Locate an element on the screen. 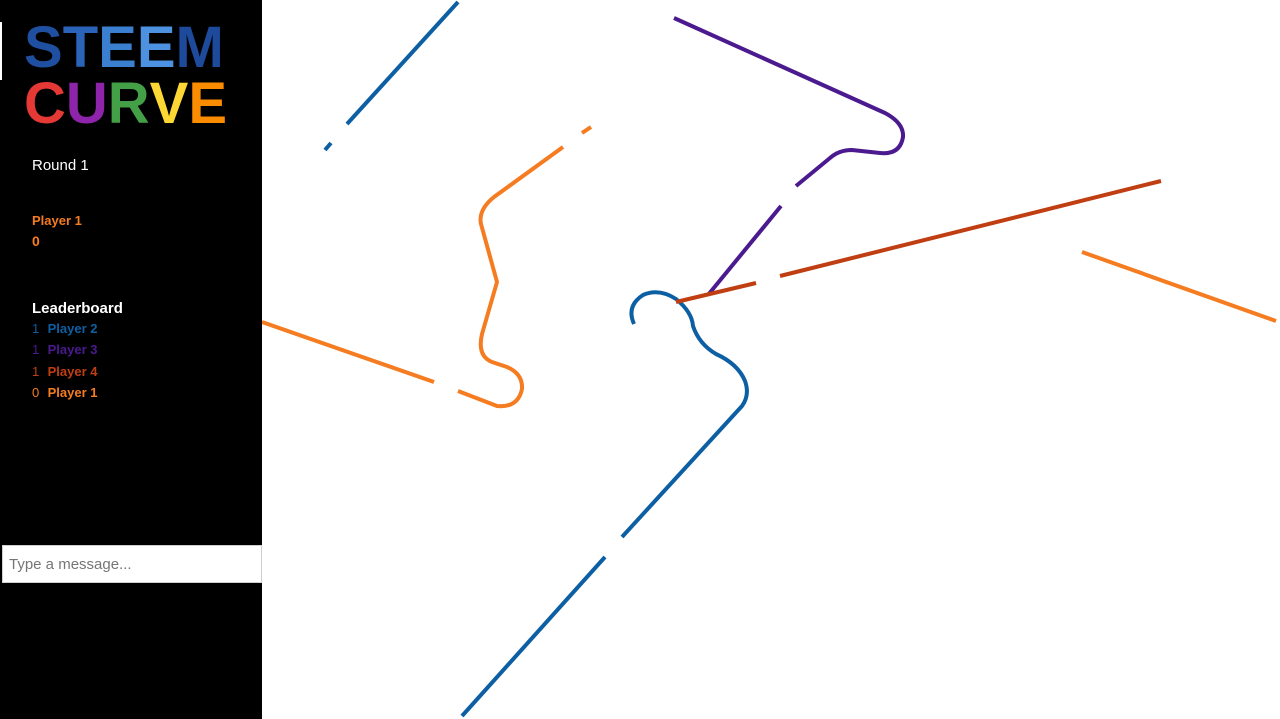  leaderboard-entry: 1 Player 2 is located at coordinates (65, 331).